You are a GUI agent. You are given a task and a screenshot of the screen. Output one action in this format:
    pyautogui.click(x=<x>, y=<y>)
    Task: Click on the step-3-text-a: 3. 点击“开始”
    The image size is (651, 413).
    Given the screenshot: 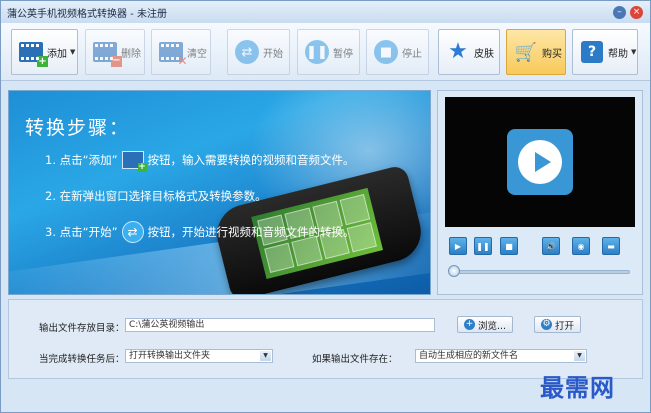 What is the action you would take?
    pyautogui.click(x=81, y=232)
    